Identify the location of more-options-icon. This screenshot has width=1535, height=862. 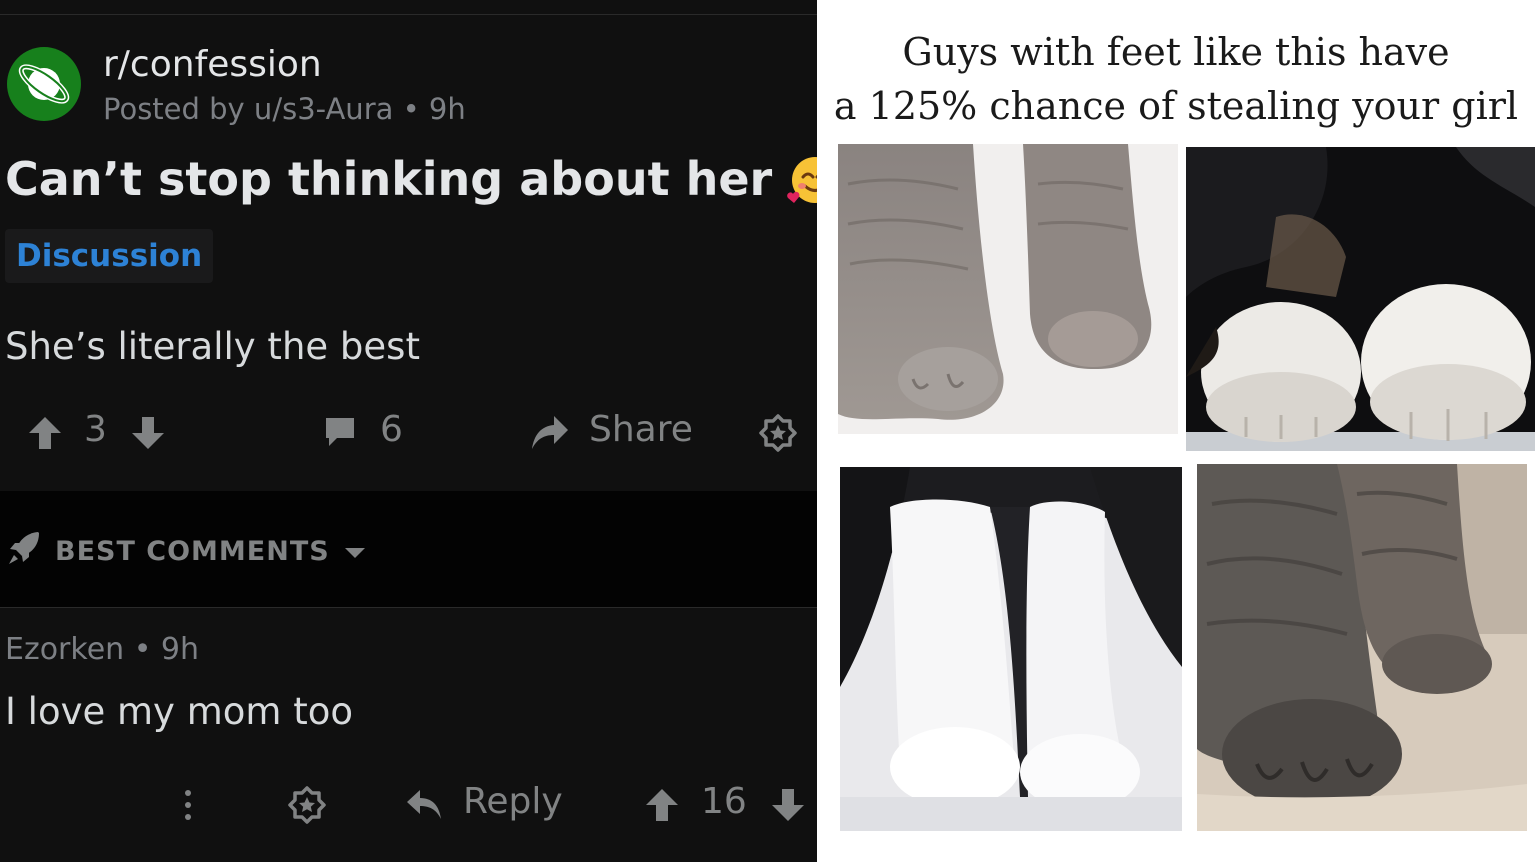
(188, 805).